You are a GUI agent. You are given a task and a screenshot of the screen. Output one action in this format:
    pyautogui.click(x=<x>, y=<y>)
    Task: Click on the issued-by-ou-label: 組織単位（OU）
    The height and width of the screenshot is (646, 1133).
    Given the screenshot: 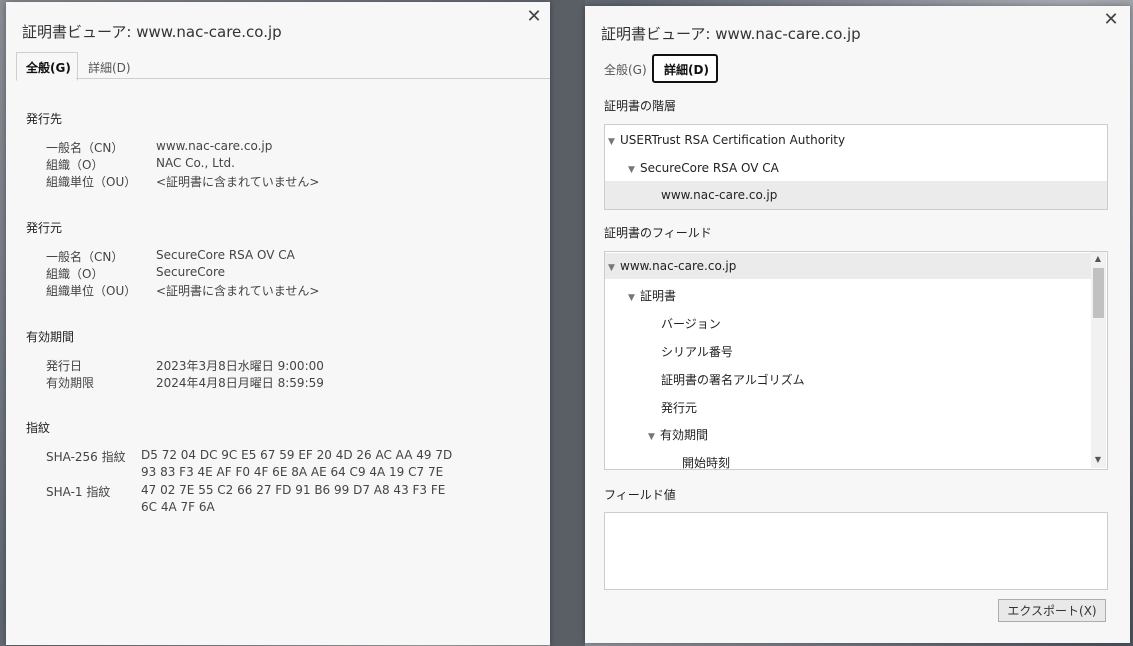 What is the action you would take?
    pyautogui.click(x=91, y=291)
    